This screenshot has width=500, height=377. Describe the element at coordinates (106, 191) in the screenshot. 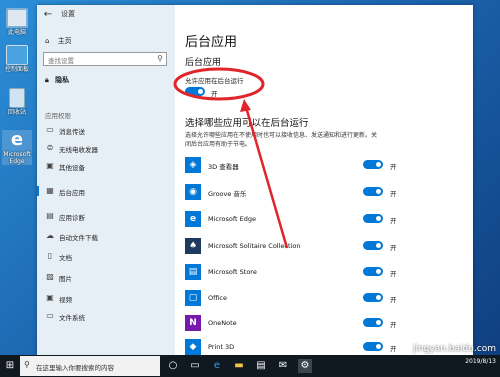

I see `sidebar-item-background-apps: ▦ 后台应用` at that location.